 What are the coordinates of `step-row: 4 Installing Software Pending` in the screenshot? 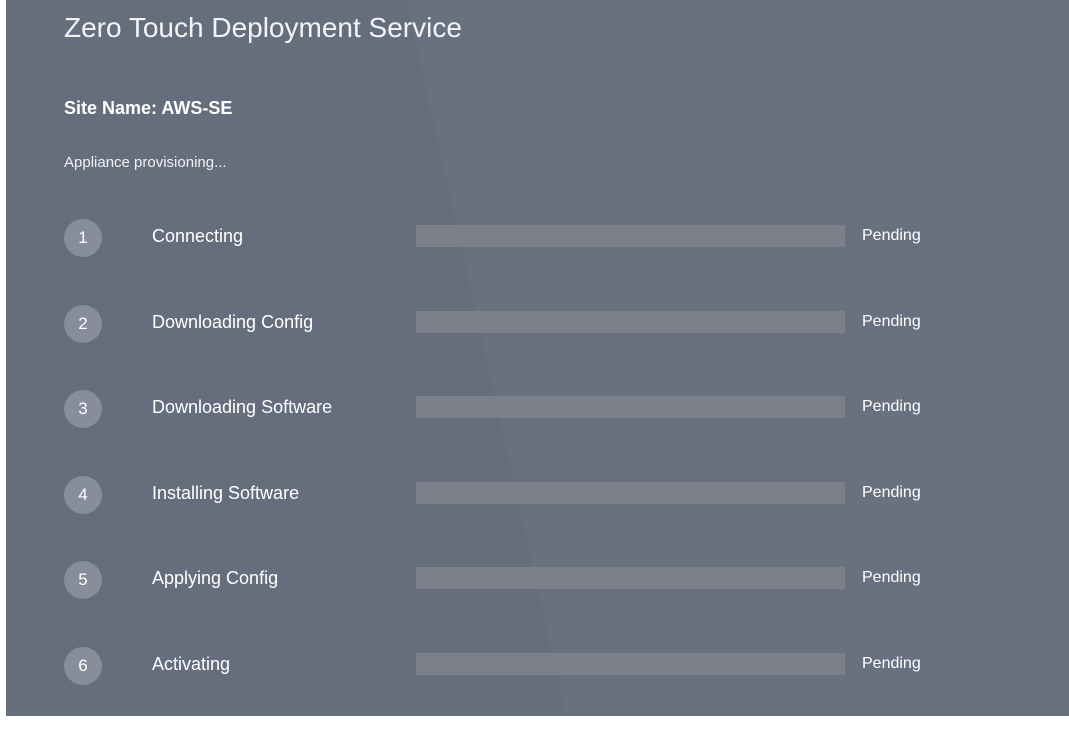 It's located at (537, 496).